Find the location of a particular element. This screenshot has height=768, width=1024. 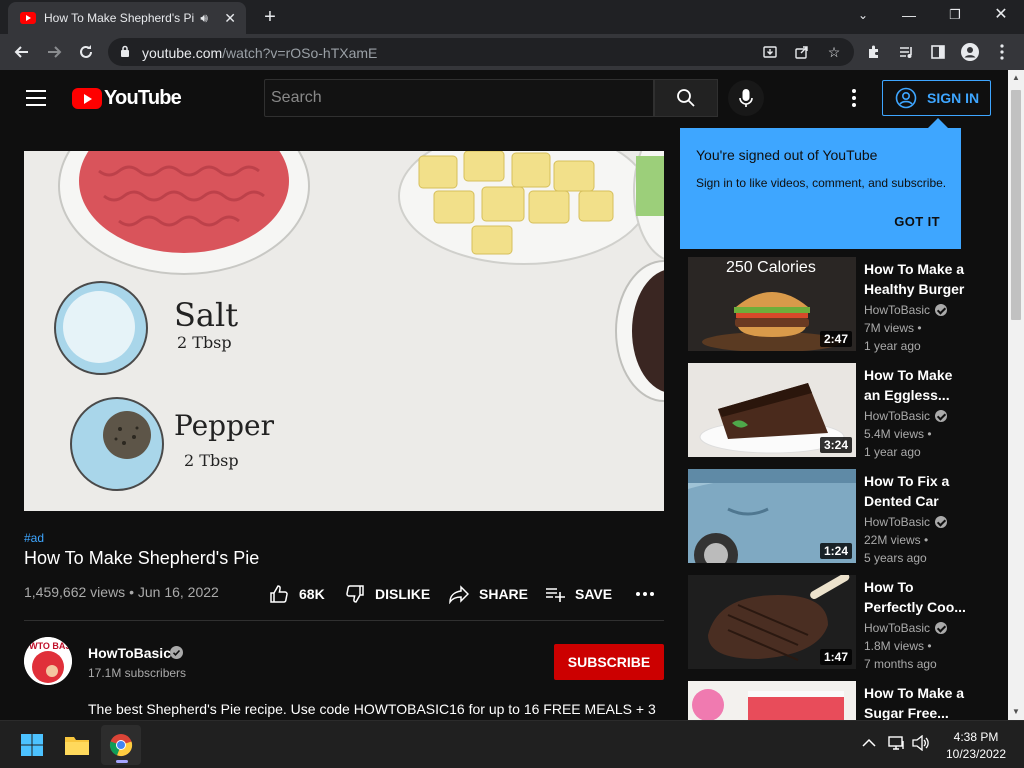

search-input is located at coordinates (459, 98).